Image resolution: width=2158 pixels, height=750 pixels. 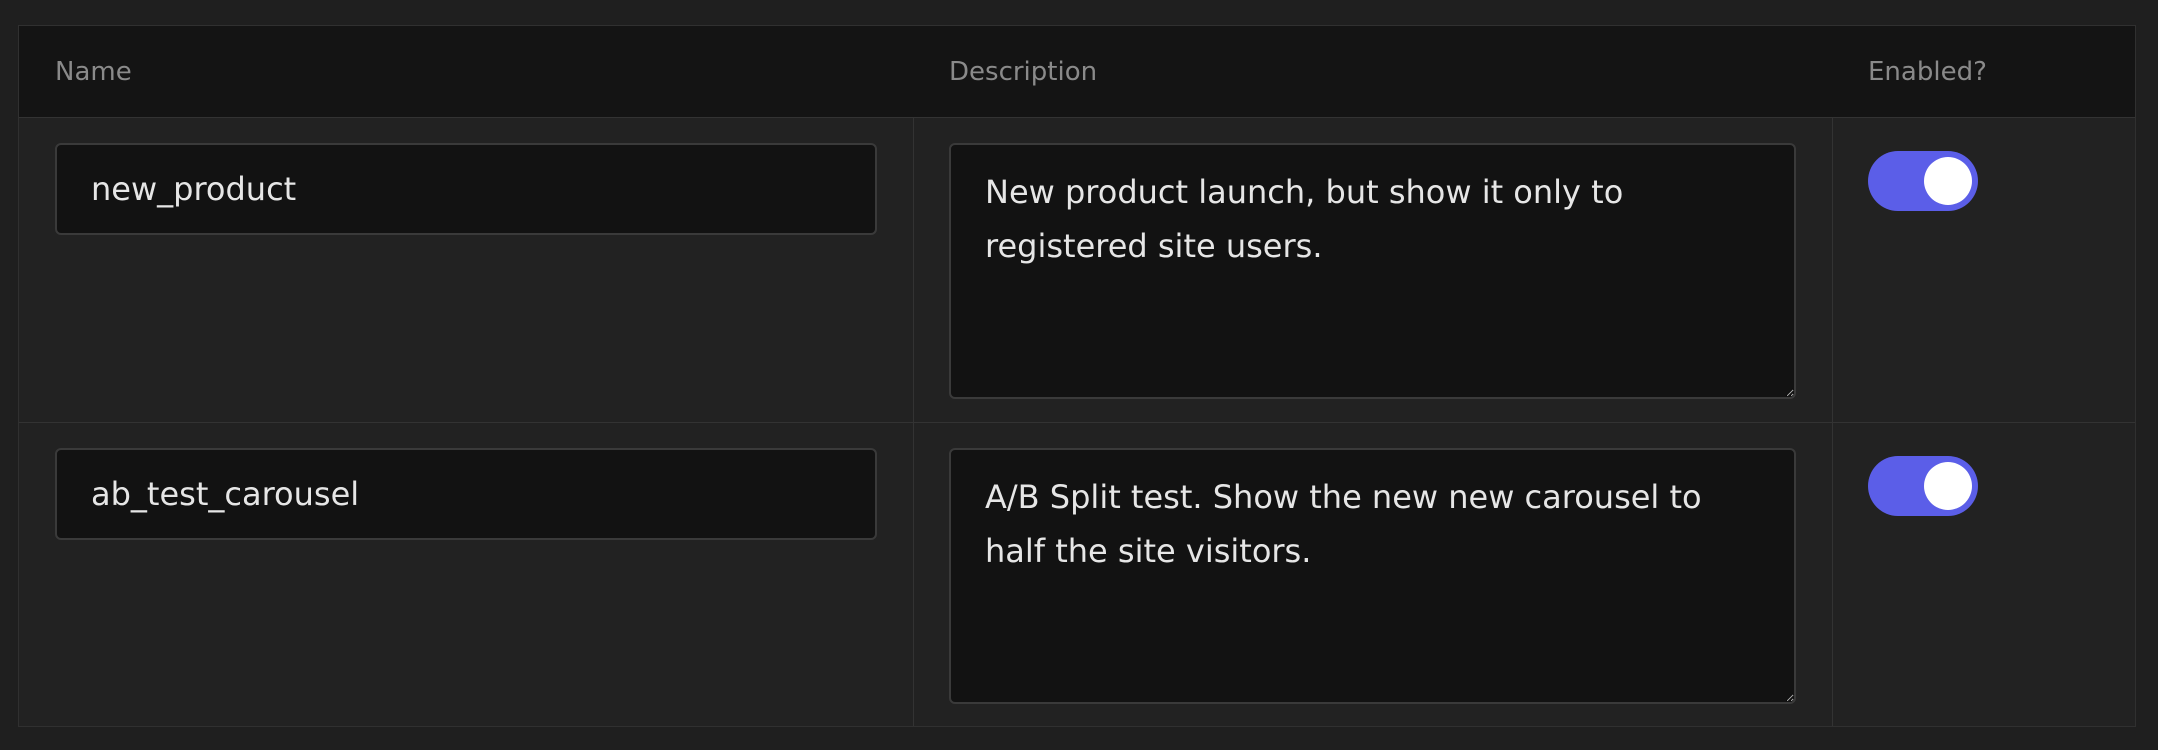 I want to click on column-header-enabled: Enabled?, so click(x=1927, y=72).